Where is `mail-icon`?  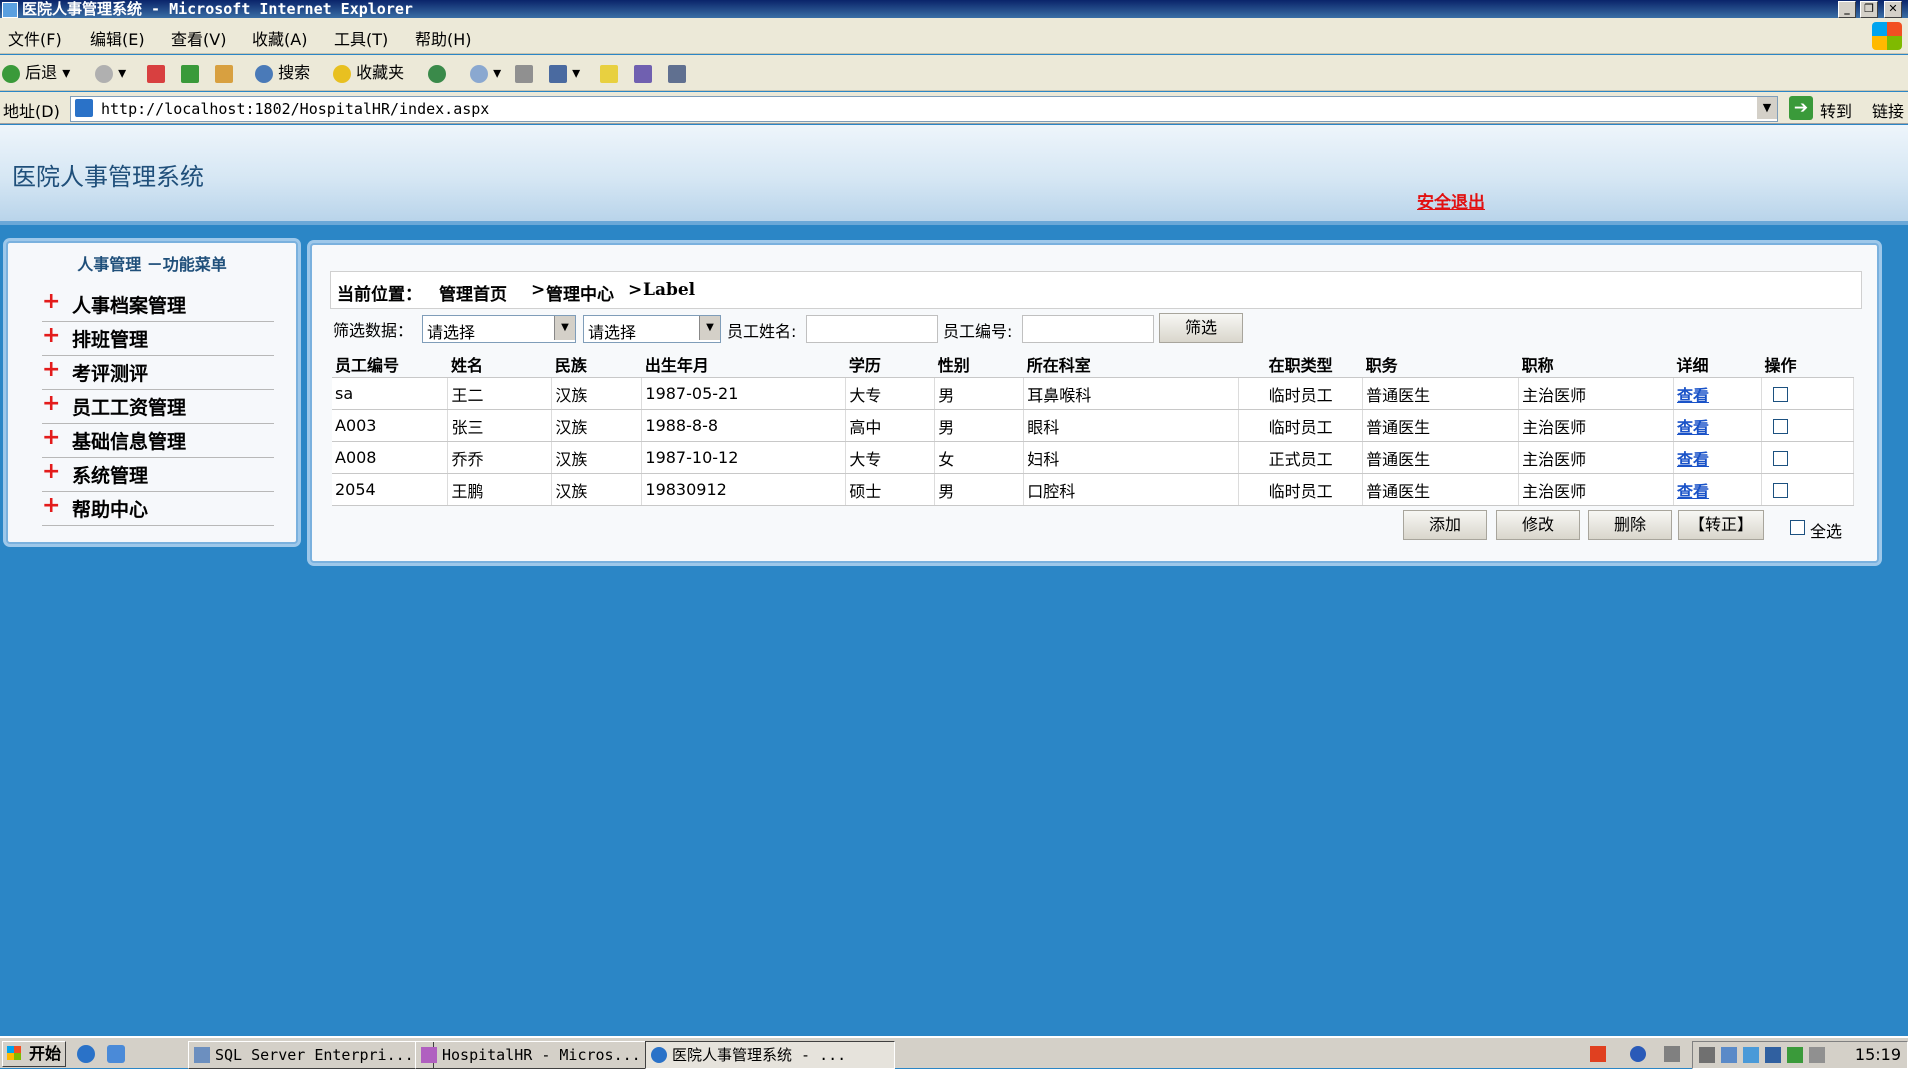 mail-icon is located at coordinates (479, 73).